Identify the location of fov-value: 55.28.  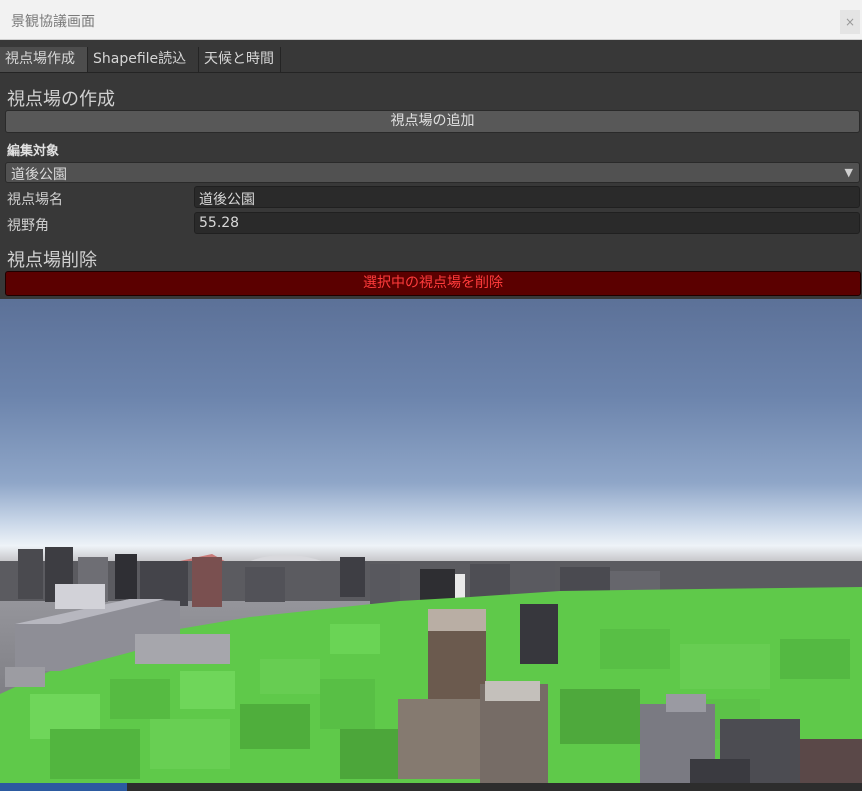
(219, 223).